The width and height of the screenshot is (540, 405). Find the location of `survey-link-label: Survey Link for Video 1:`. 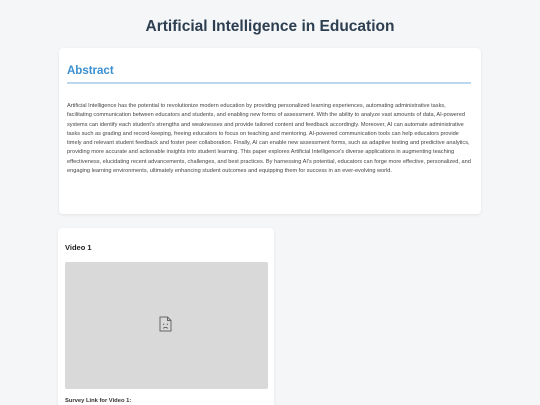

survey-link-label: Survey Link for Video 1: is located at coordinates (98, 401).